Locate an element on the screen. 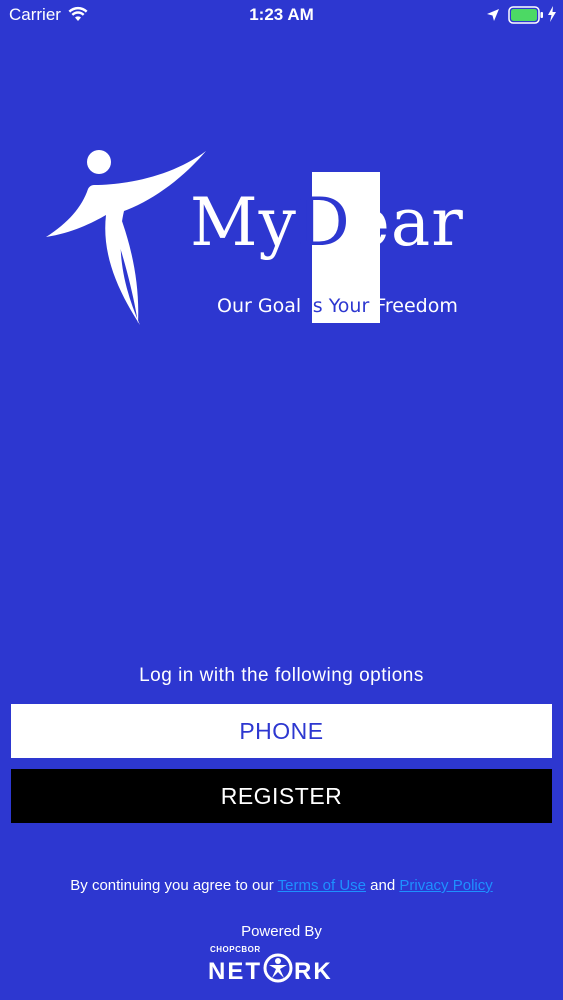 Image resolution: width=563 pixels, height=1000 pixels. terms-of-use-link: Terms of Use is located at coordinates (322, 885).